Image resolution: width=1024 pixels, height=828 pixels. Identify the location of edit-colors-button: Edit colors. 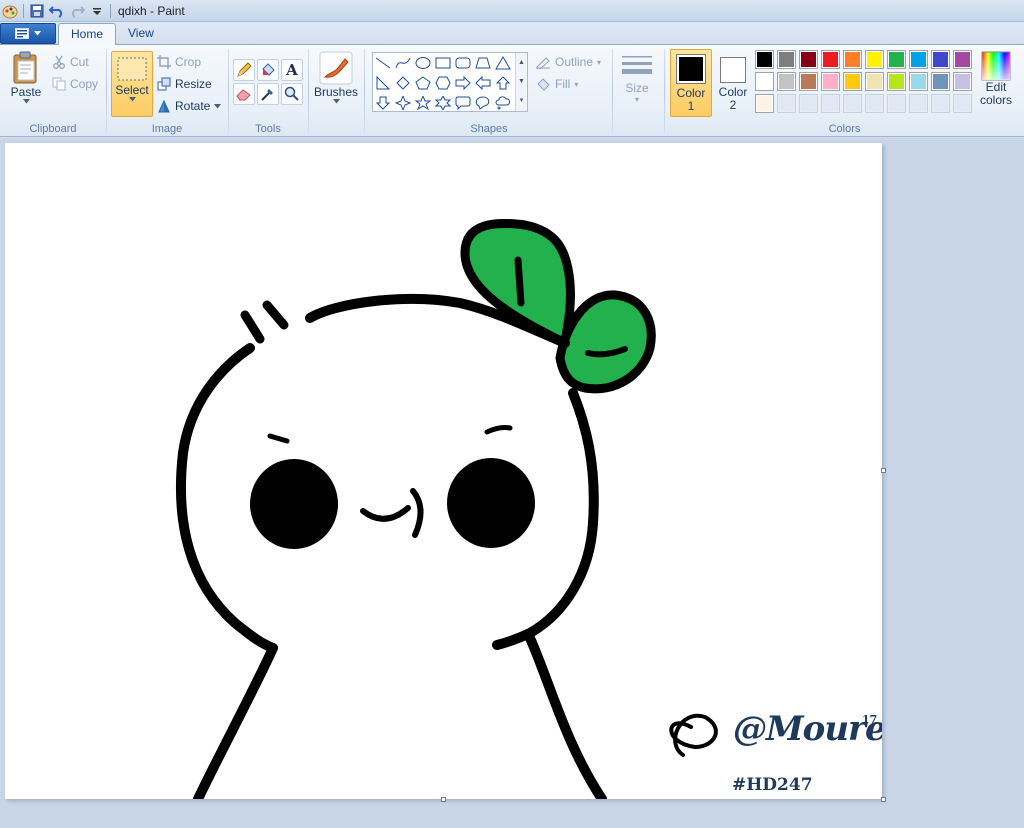
(996, 78).